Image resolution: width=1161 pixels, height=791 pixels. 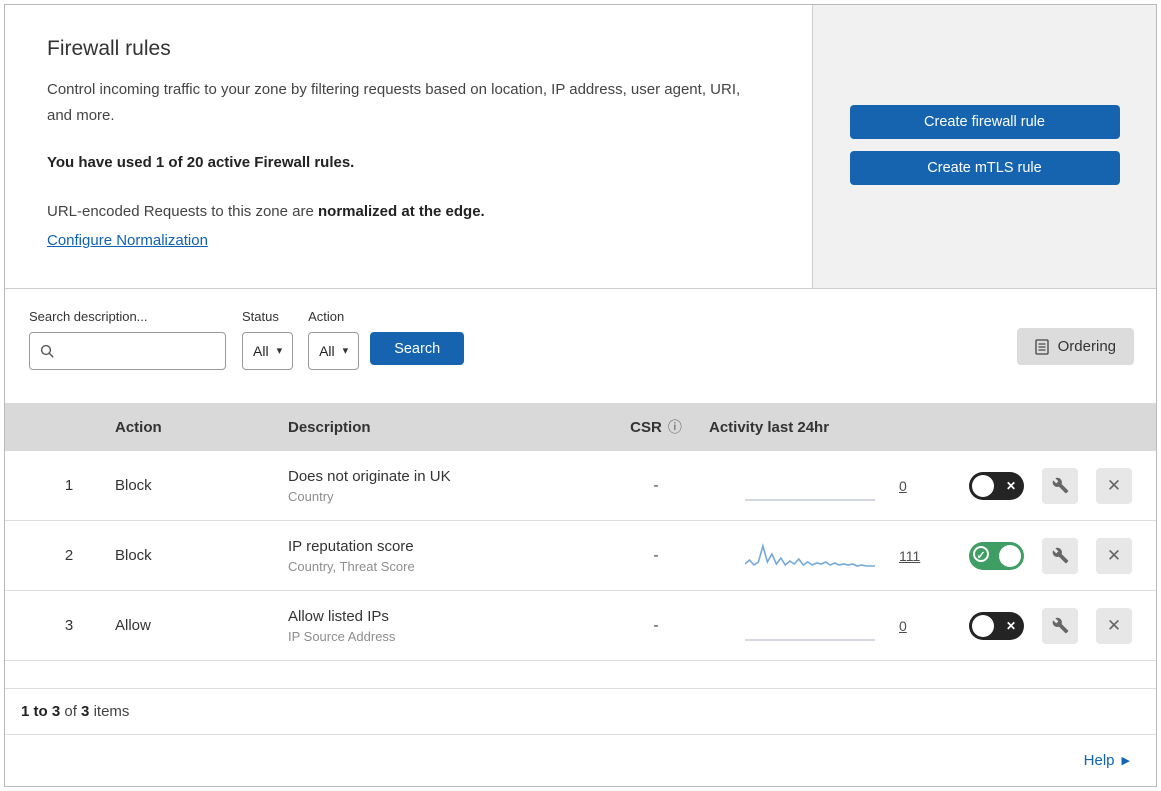 What do you see at coordinates (984, 146) in the screenshot?
I see `hero-actions-panel: Create firewall rule Create mTLS rule` at bounding box center [984, 146].